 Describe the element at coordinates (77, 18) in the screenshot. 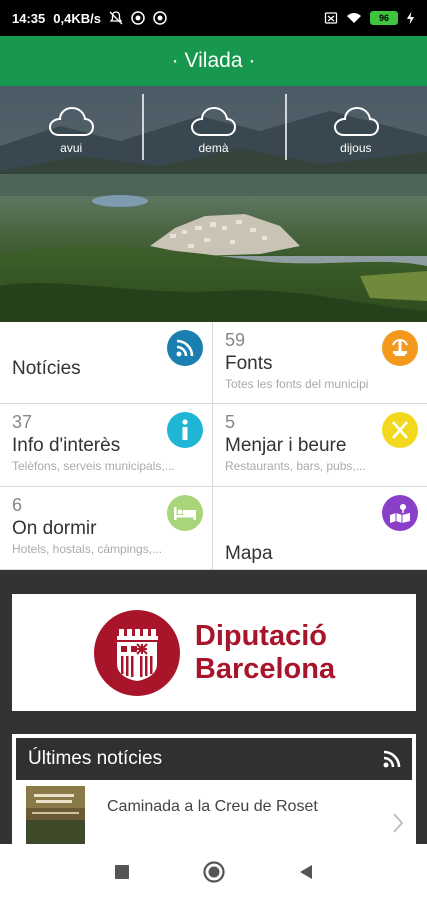

I see `network-speed: 0,4KB/s` at that location.